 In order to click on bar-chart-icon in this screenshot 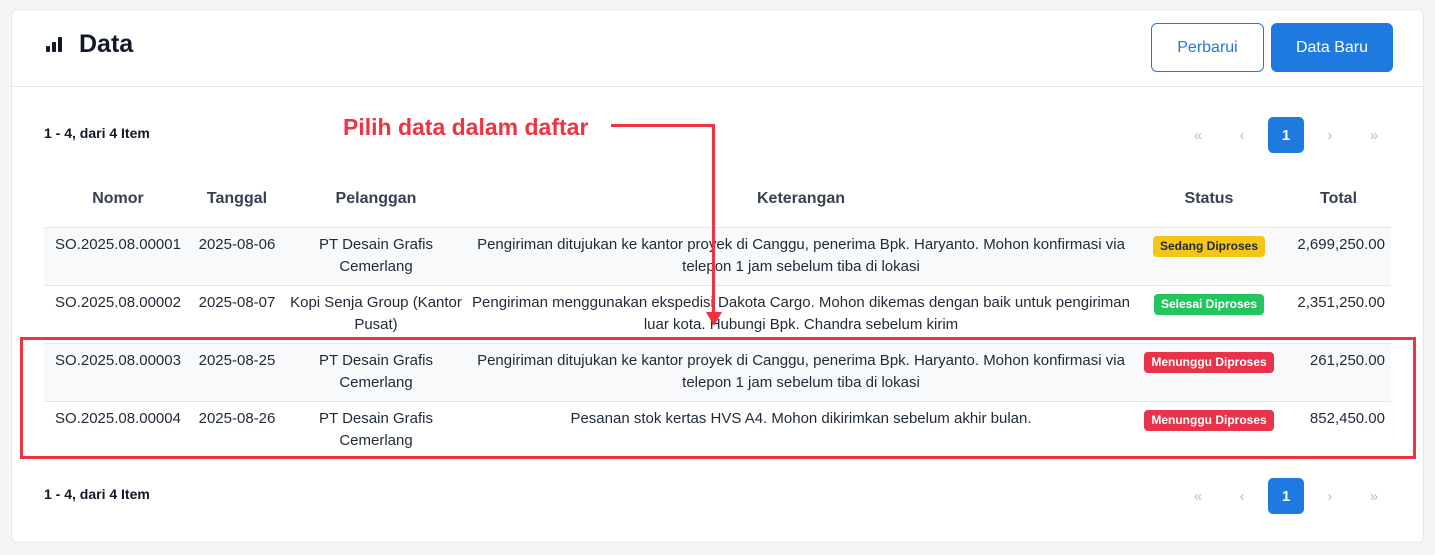, I will do `click(55, 45)`.